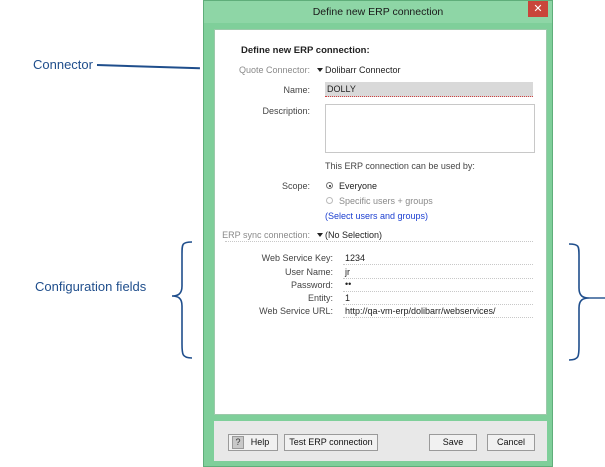  Describe the element at coordinates (286, 111) in the screenshot. I see `description-label: Description:` at that location.